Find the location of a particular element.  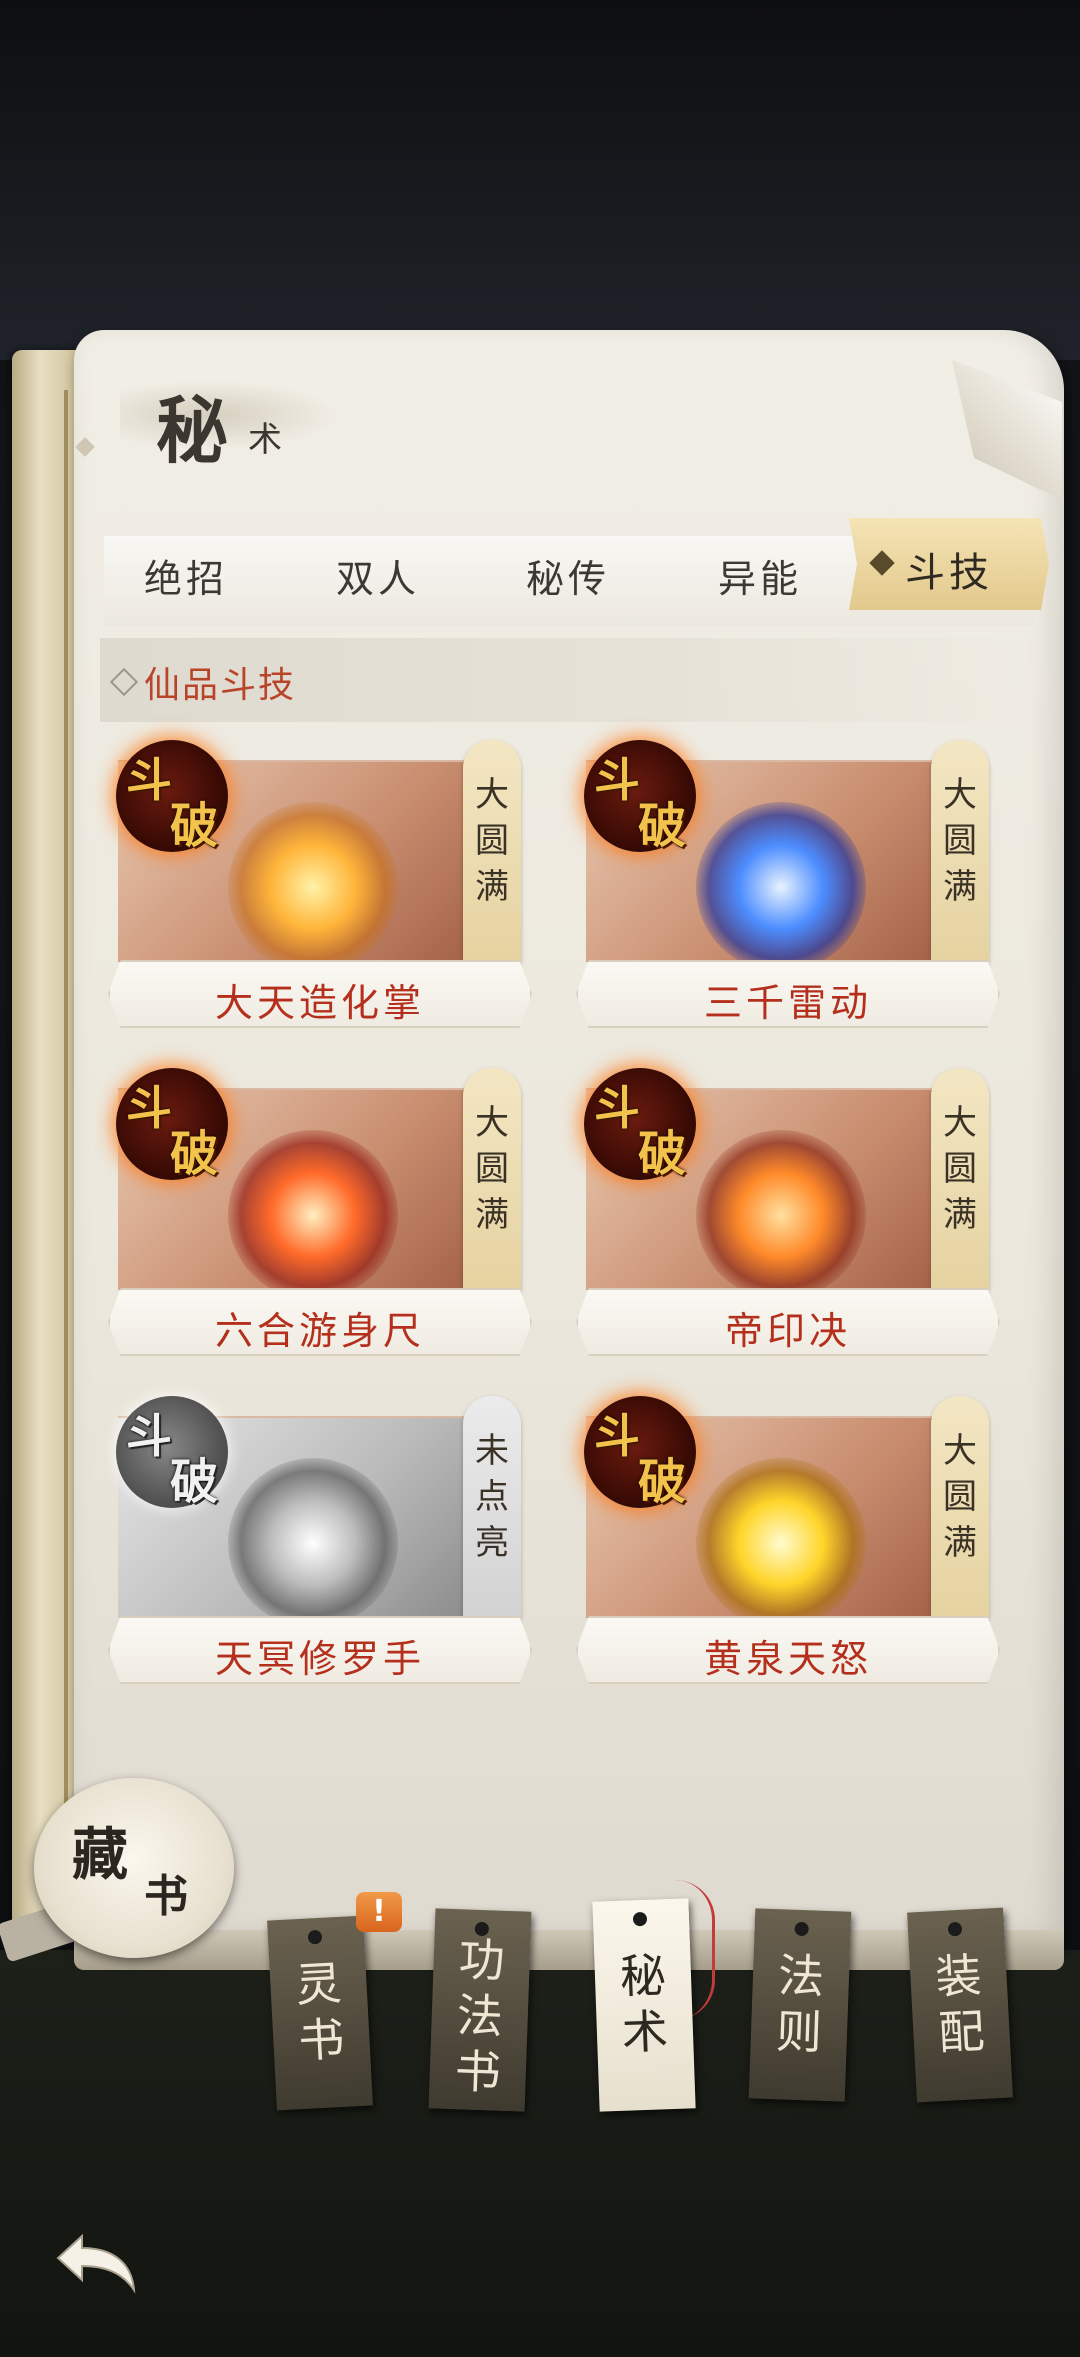

nav-equip-label: 装配 is located at coordinates (960, 2004).